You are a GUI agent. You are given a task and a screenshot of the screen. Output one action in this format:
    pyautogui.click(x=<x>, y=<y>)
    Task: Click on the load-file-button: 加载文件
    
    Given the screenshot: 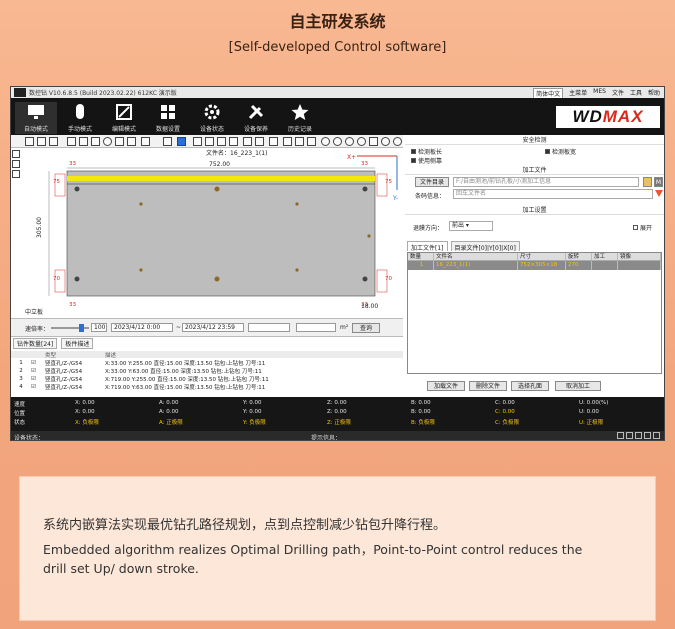 What is the action you would take?
    pyautogui.click(x=446, y=386)
    